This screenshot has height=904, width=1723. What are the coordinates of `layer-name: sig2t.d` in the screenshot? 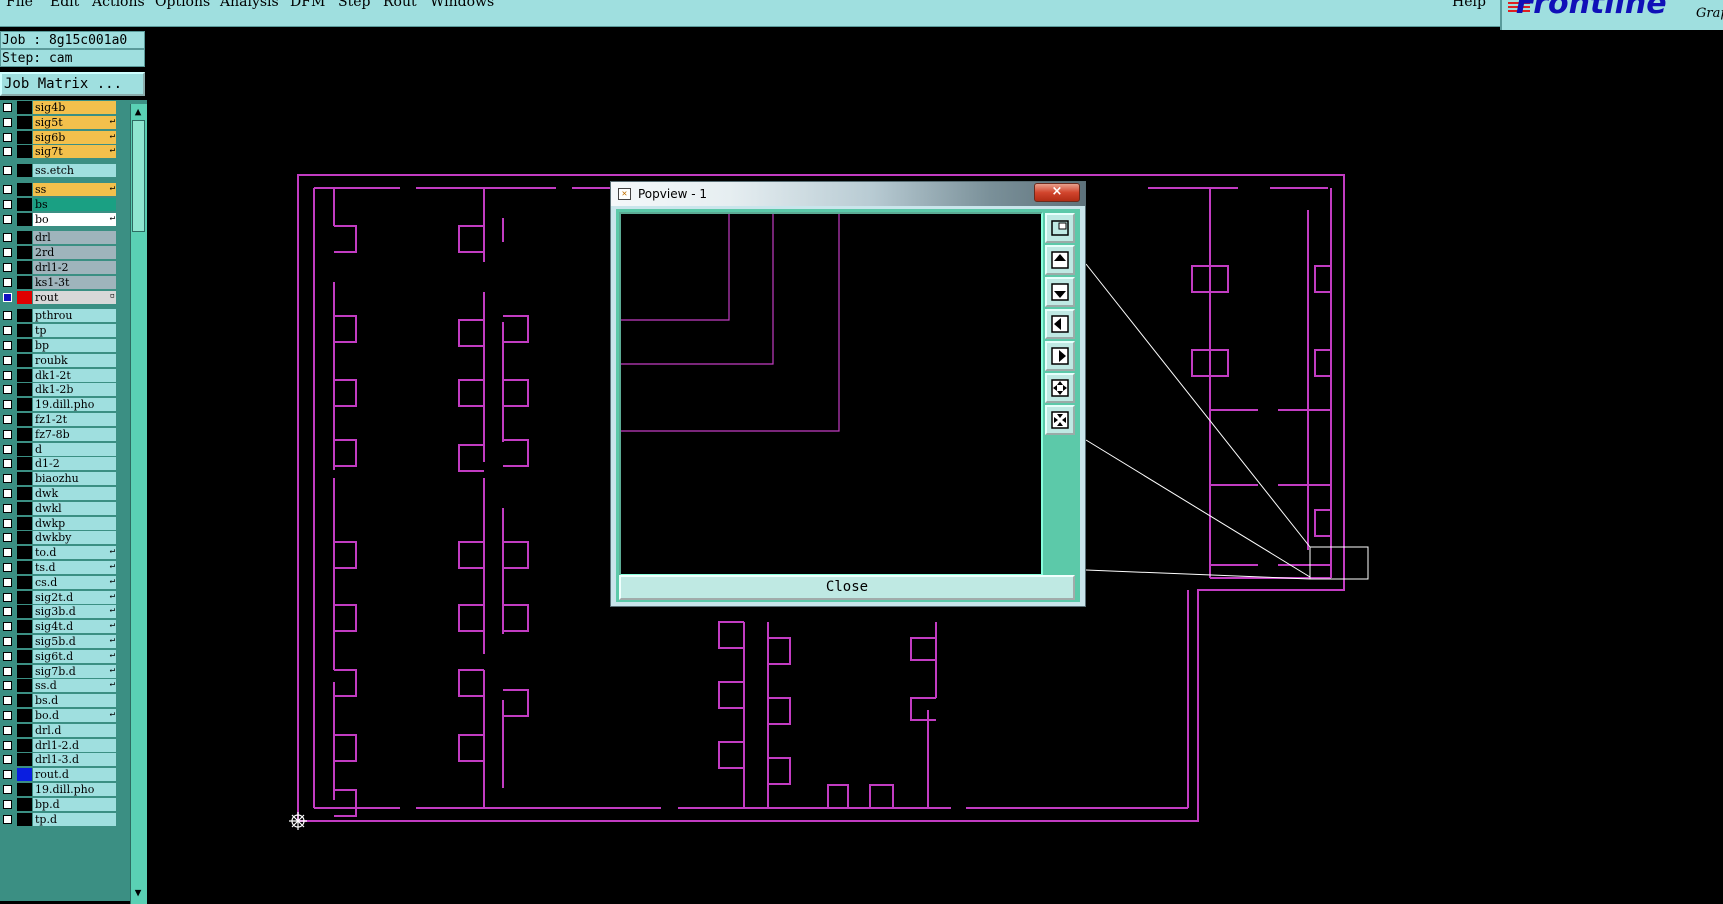 It's located at (74, 597).